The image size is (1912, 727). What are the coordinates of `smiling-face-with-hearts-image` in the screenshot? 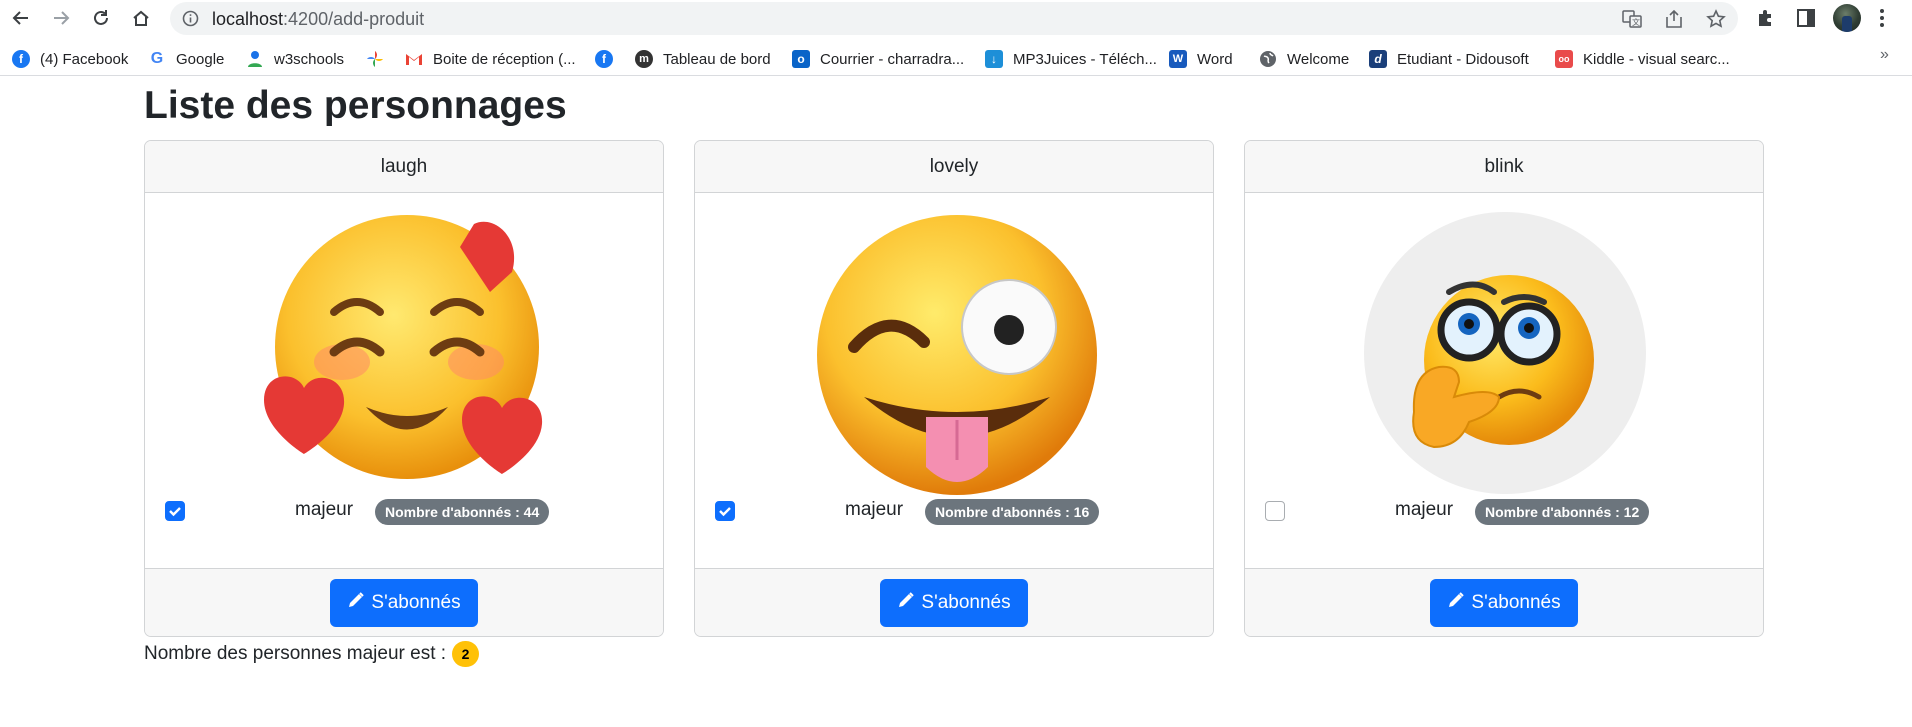 It's located at (405, 353).